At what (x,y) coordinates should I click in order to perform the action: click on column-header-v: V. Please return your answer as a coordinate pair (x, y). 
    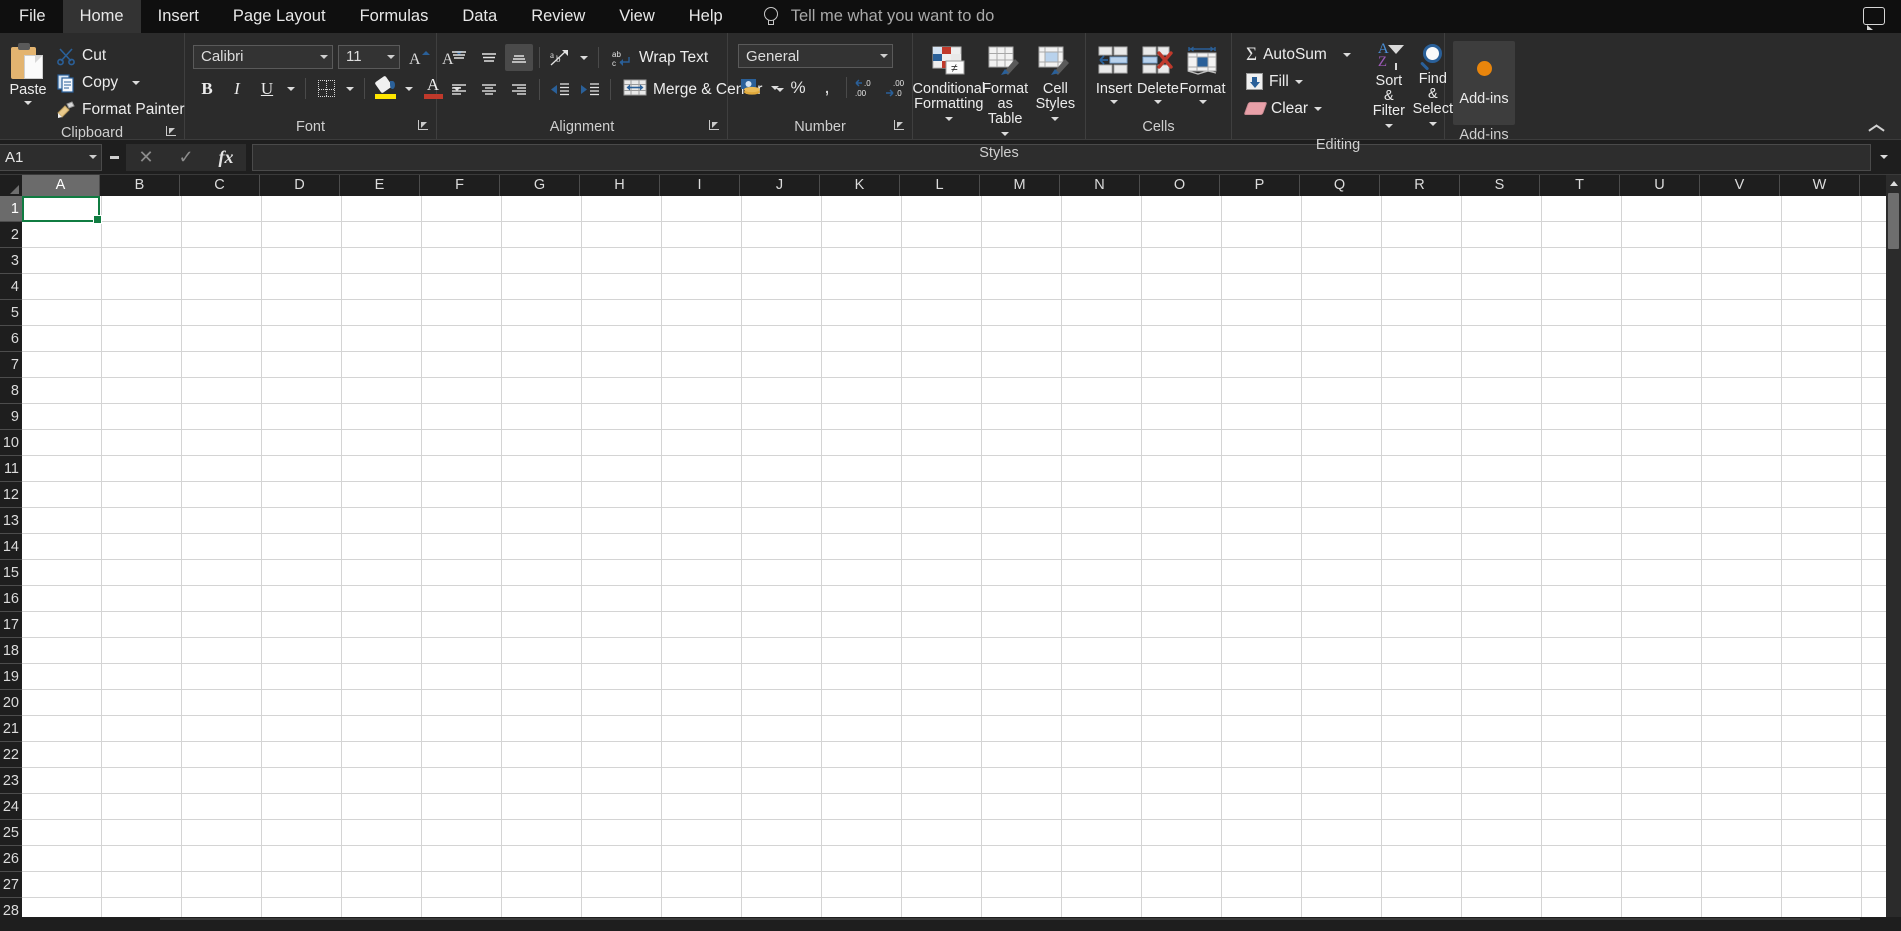
    Looking at the image, I should click on (1740, 185).